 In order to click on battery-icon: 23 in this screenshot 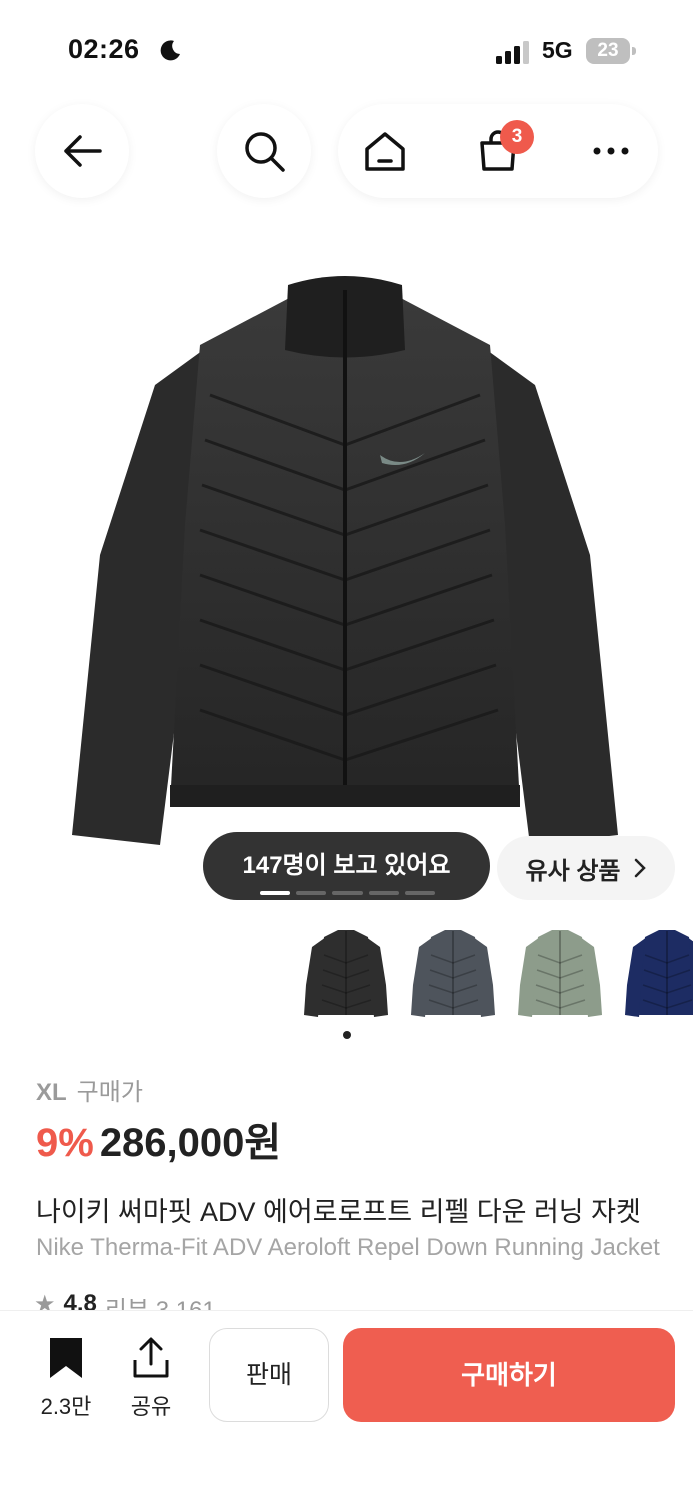, I will do `click(611, 51)`.